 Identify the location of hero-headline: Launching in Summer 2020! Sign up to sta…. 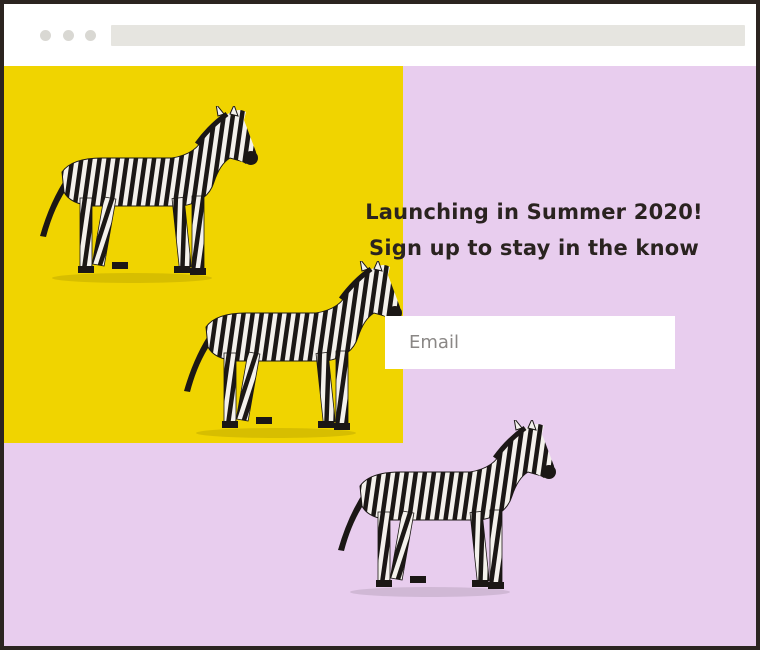
(534, 230).